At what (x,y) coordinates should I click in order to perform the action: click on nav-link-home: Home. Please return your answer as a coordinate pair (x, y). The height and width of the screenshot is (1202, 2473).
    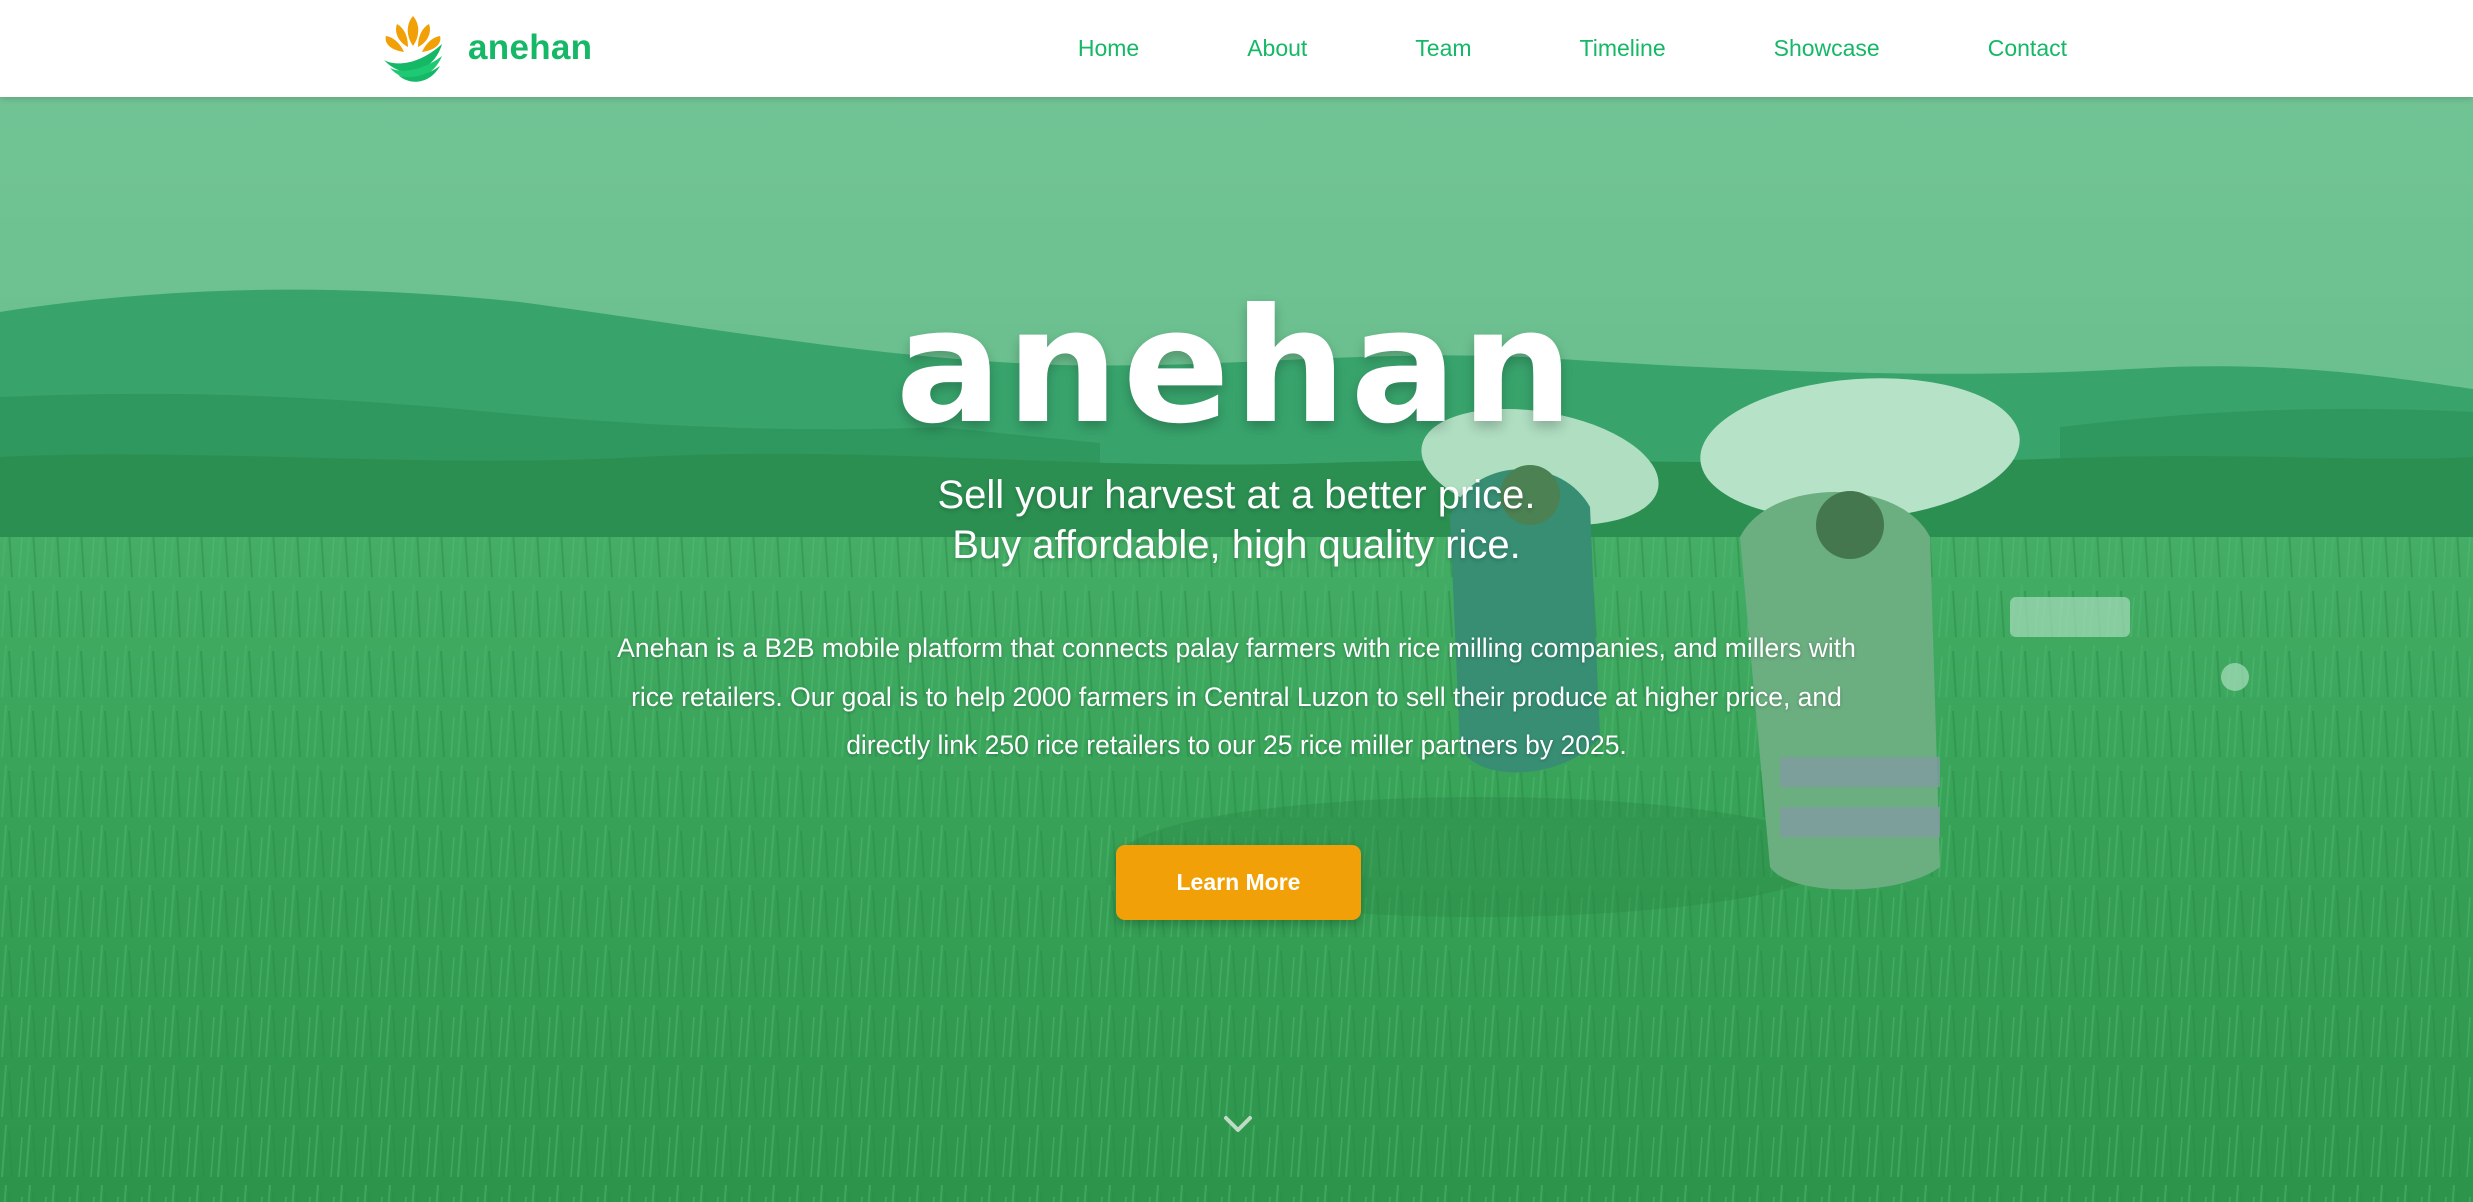
    Looking at the image, I should click on (1108, 48).